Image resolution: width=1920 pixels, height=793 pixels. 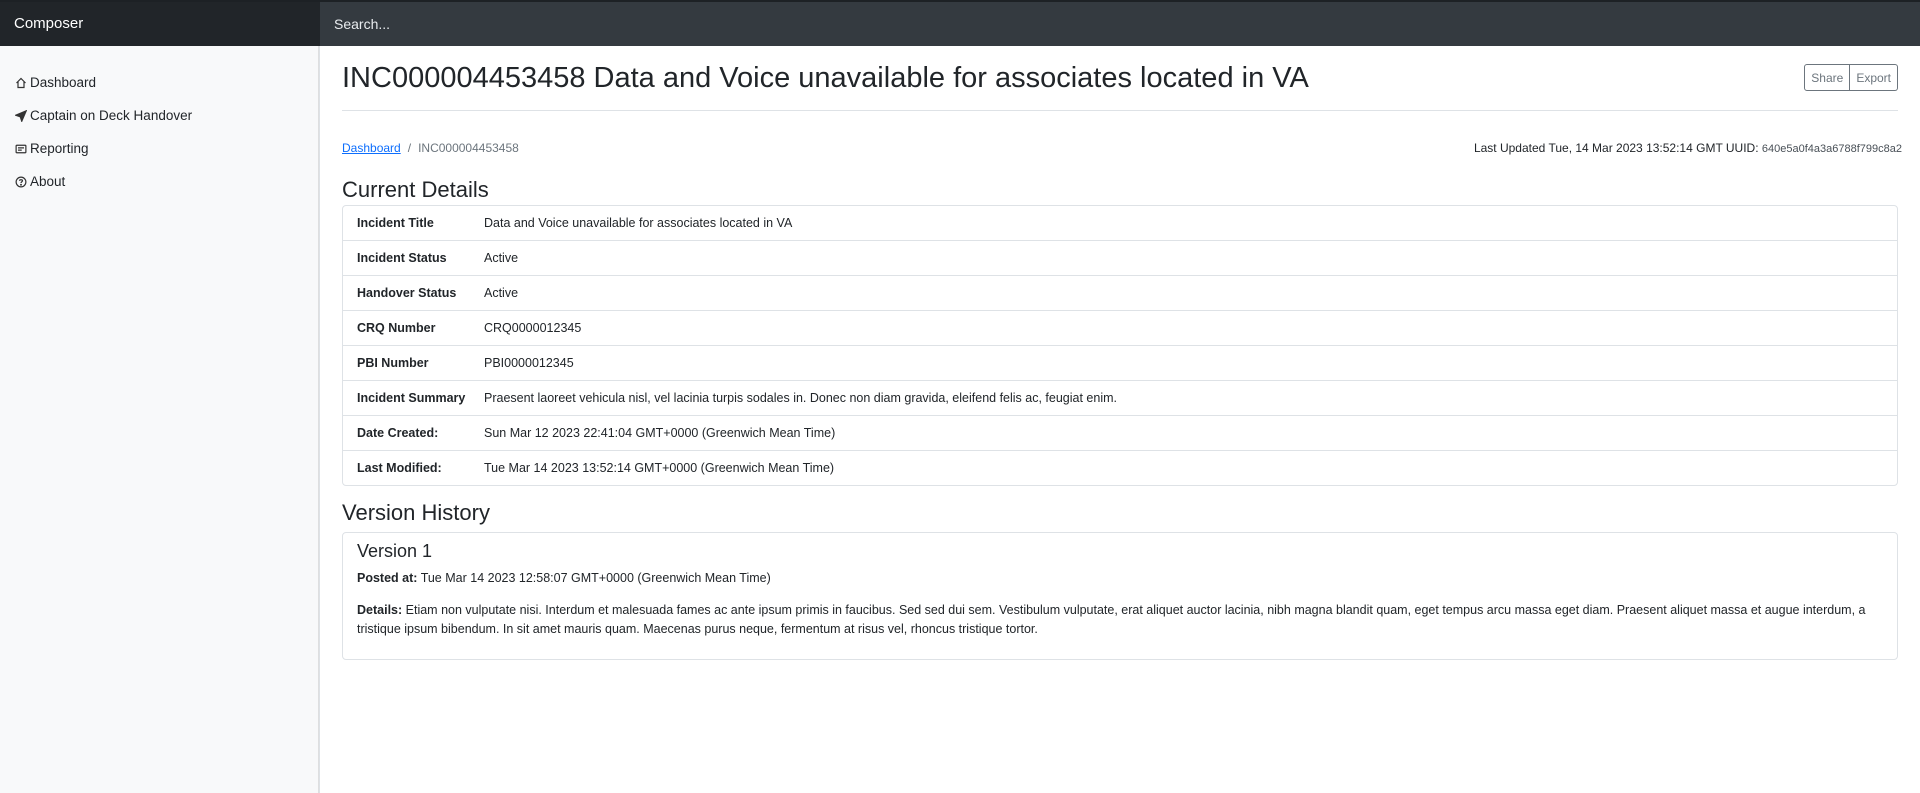 What do you see at coordinates (1120, 293) in the screenshot?
I see `table-row: Handover Status Active` at bounding box center [1120, 293].